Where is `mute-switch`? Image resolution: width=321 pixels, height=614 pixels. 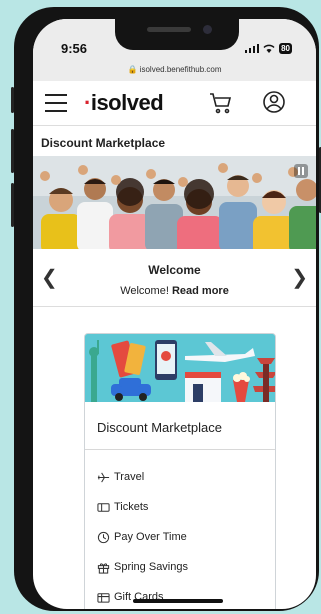 mute-switch is located at coordinates (12, 100).